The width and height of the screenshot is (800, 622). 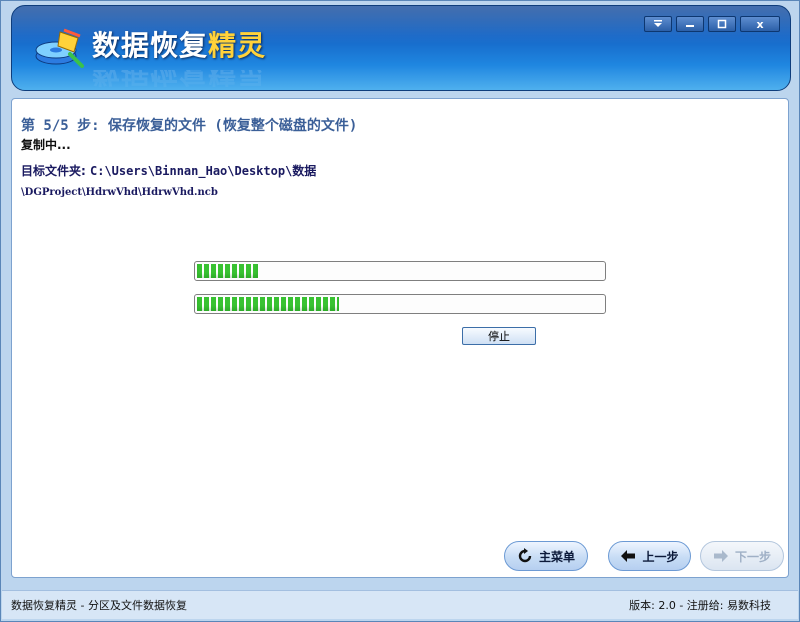 I want to click on next-button: 下一步, so click(x=742, y=556).